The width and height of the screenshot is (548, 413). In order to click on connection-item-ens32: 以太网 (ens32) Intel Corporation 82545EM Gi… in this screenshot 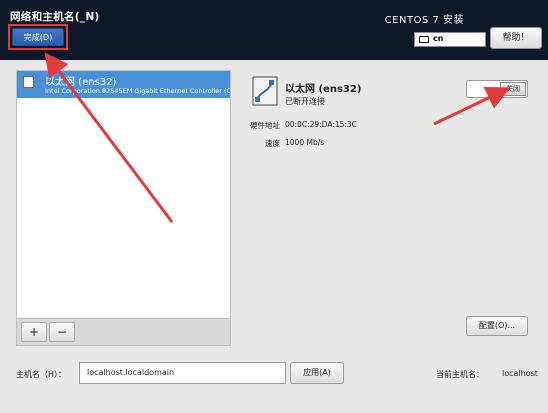, I will do `click(123, 84)`.